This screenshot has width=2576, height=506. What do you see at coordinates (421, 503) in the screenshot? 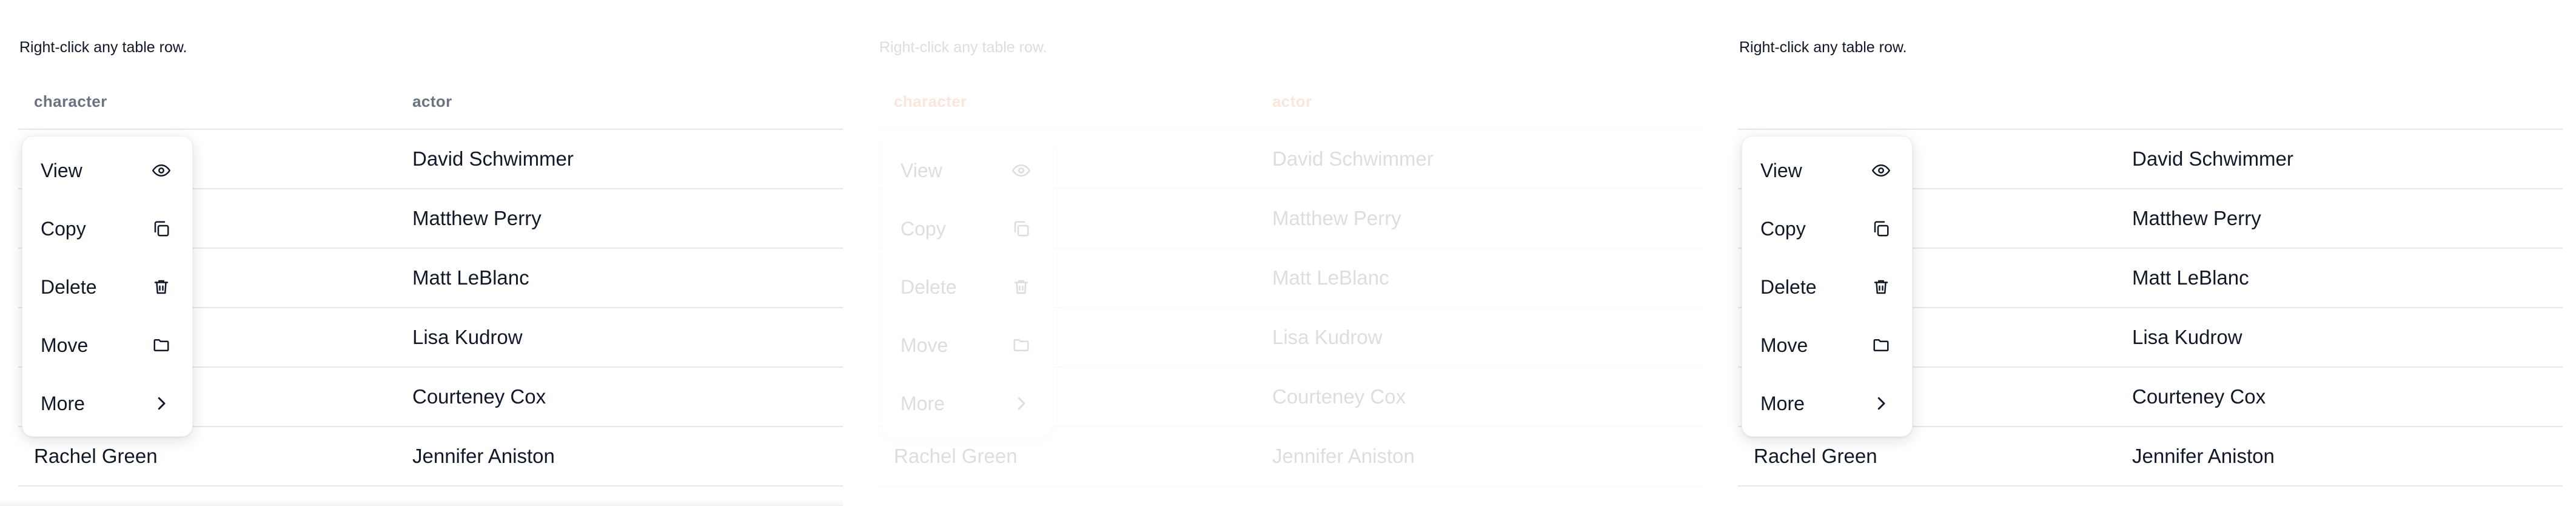
I see `panel-bottom-shadow` at bounding box center [421, 503].